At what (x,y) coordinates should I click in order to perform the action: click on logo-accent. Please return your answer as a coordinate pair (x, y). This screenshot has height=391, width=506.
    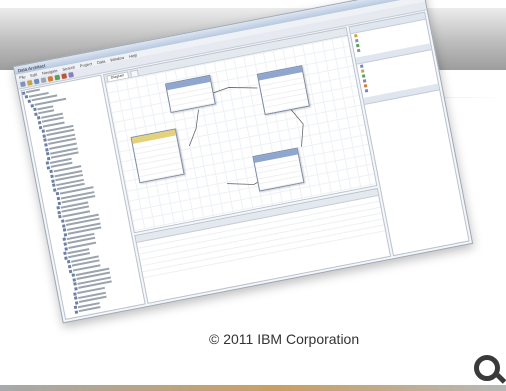
    Looking at the image, I should click on (500, 378).